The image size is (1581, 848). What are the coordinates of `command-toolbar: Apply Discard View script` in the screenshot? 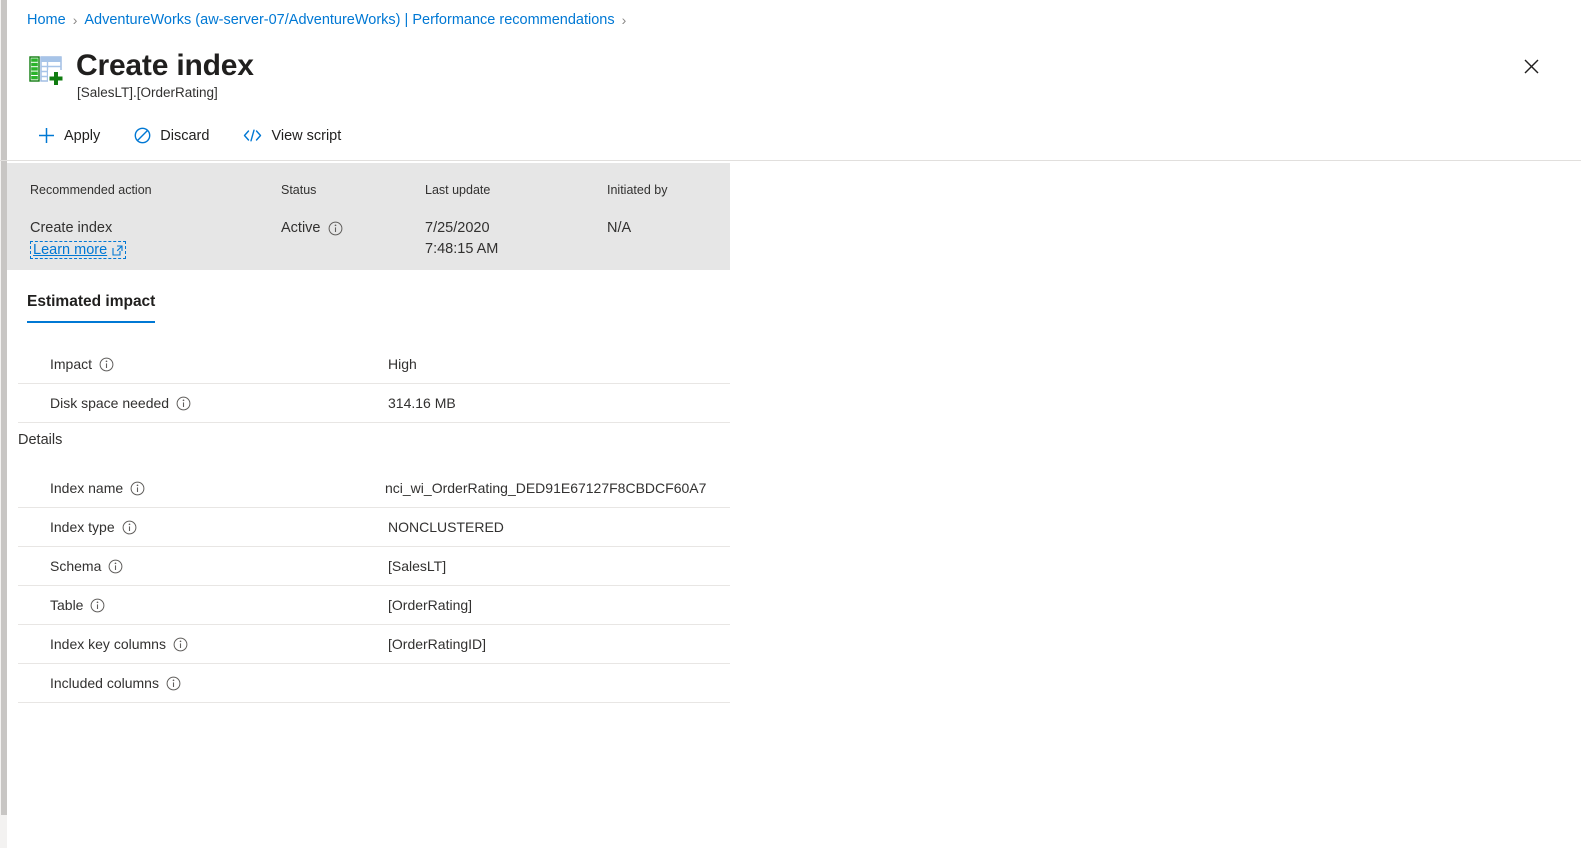 It's located at (189, 135).